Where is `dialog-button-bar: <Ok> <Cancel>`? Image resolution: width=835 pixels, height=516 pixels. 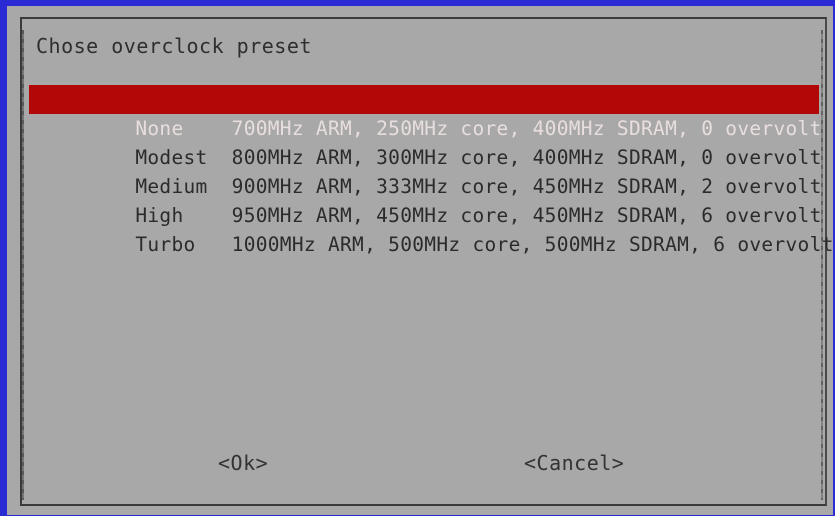
dialog-button-bar: <Ok> <Cancel> is located at coordinates (420, 466).